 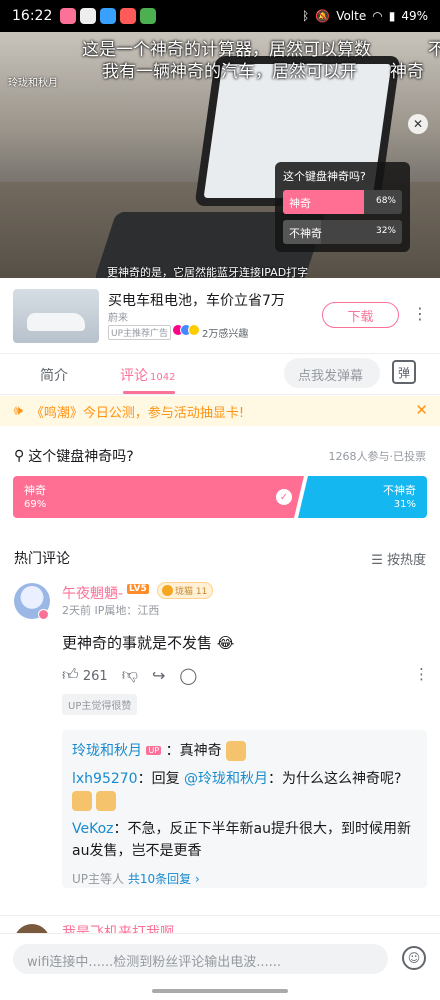 What do you see at coordinates (241, 840) in the screenshot?
I see `reply-item: VeKoz：不急，反正下半年新au提升很大，到时候用新au发售，岂不是更香` at bounding box center [241, 840].